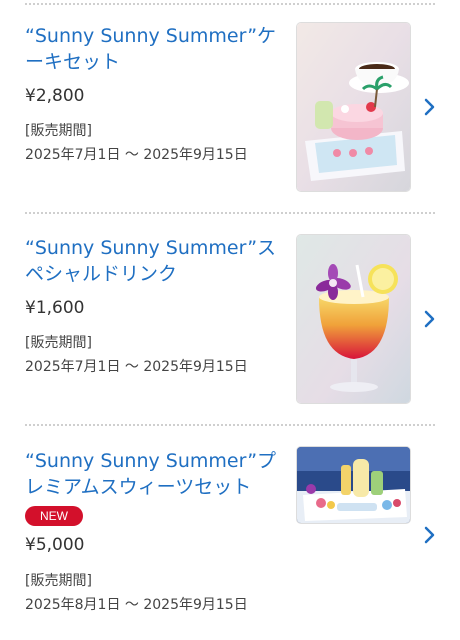 This screenshot has width=460, height=640. Describe the element at coordinates (156, 474) in the screenshot. I see `item-title: “Sunny Sunny Summer”プレミアムスウィーツセット` at that location.